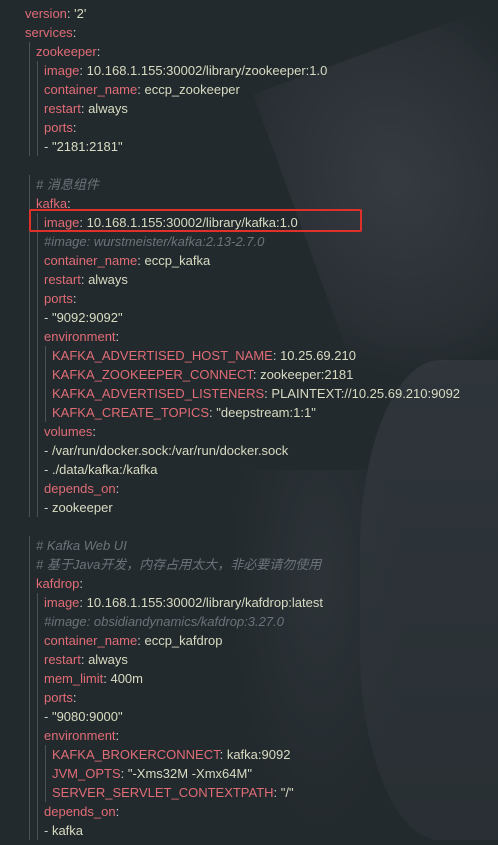 This screenshot has width=498, height=845. I want to click on code-line: # 基于Java开发，内存占用太大，非必要请勿使用, so click(249, 564).